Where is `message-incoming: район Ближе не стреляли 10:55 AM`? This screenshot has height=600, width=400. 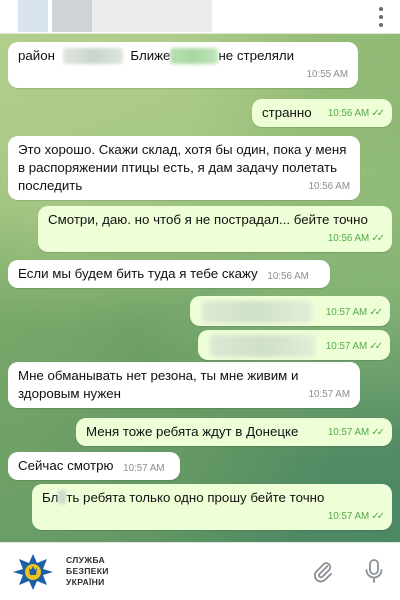 message-incoming: район Ближе не стреляли 10:55 AM is located at coordinates (183, 65).